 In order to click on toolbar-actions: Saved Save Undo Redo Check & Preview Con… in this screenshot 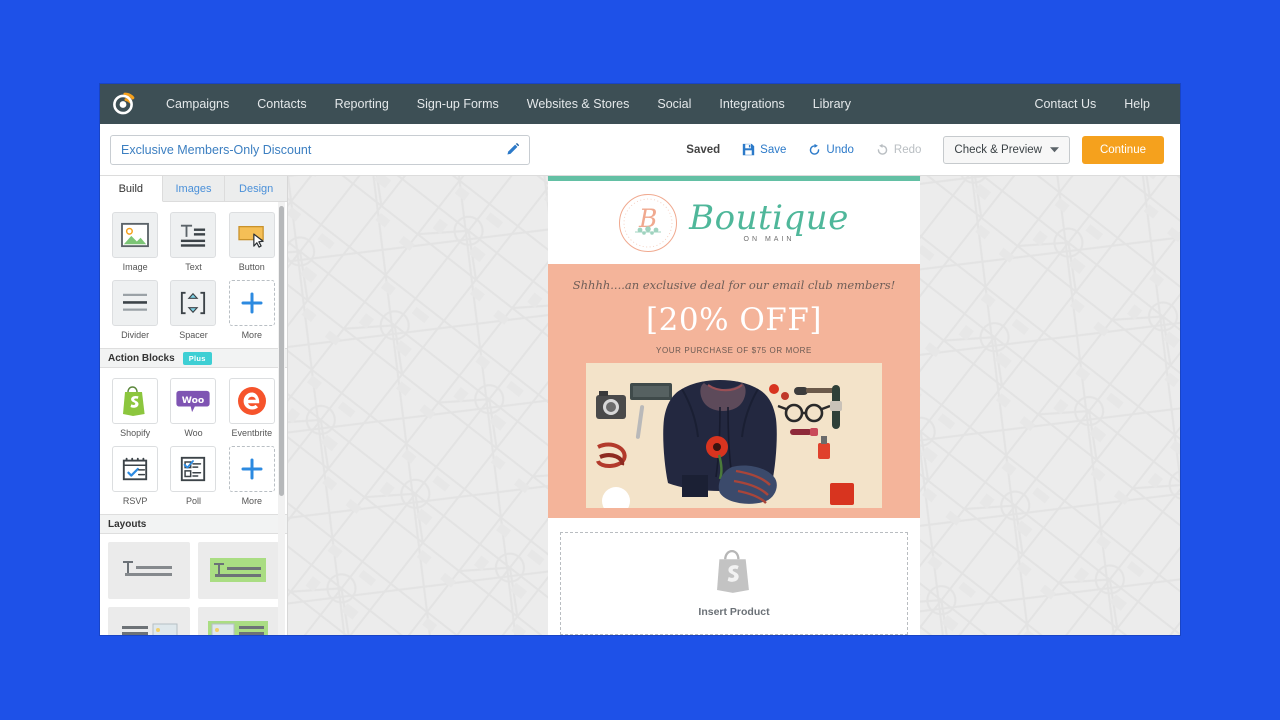, I will do `click(925, 149)`.